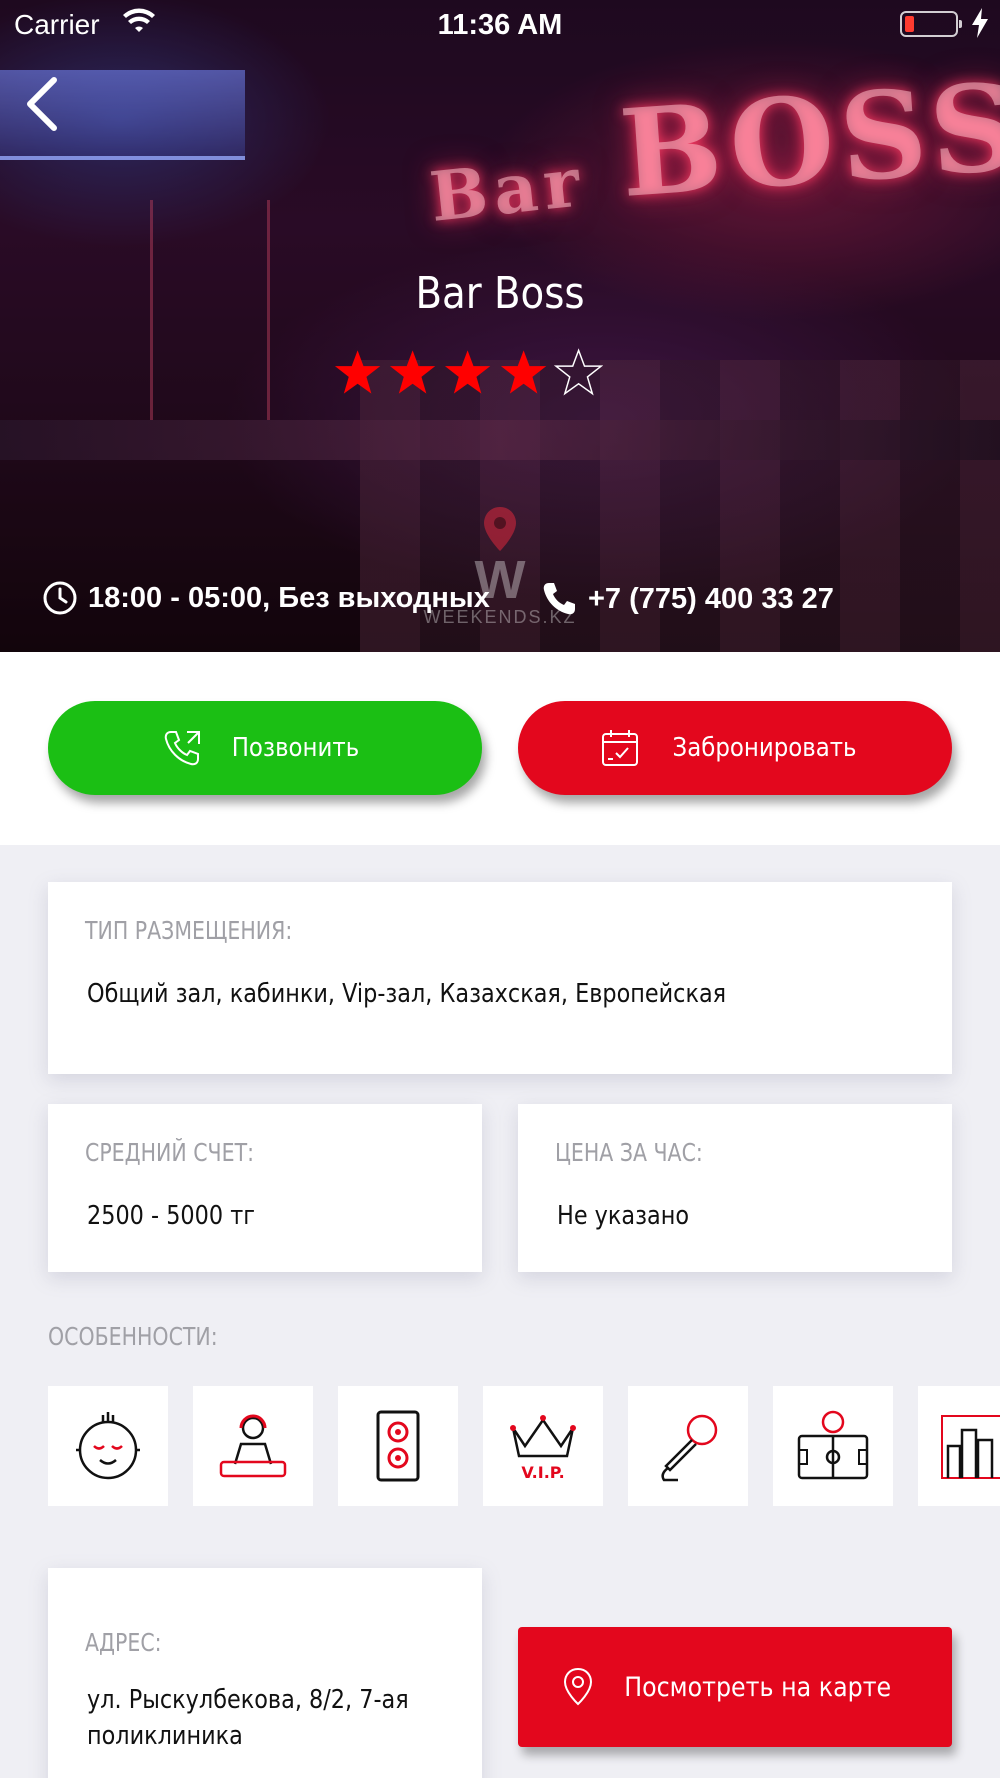 Image resolution: width=1000 pixels, height=1778 pixels. I want to click on action-bar: Позвонить Забронировать, so click(500, 748).